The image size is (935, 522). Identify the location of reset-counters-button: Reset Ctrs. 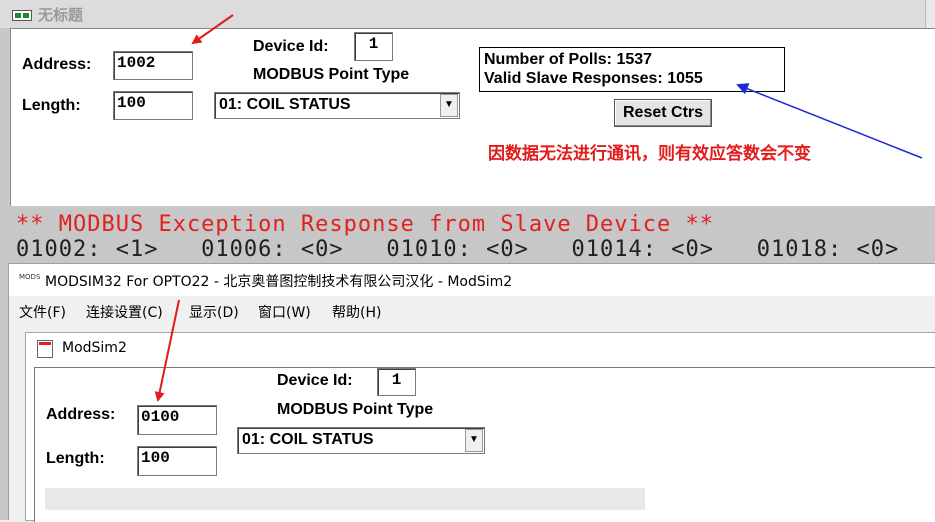
(663, 113).